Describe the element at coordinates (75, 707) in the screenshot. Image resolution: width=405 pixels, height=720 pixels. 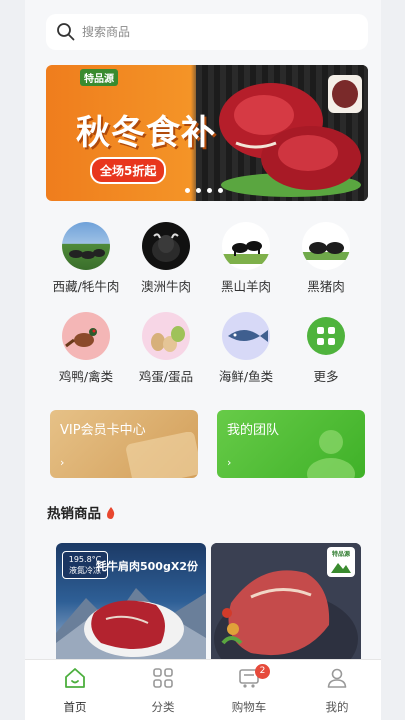
I see `tab-label: 首页` at that location.